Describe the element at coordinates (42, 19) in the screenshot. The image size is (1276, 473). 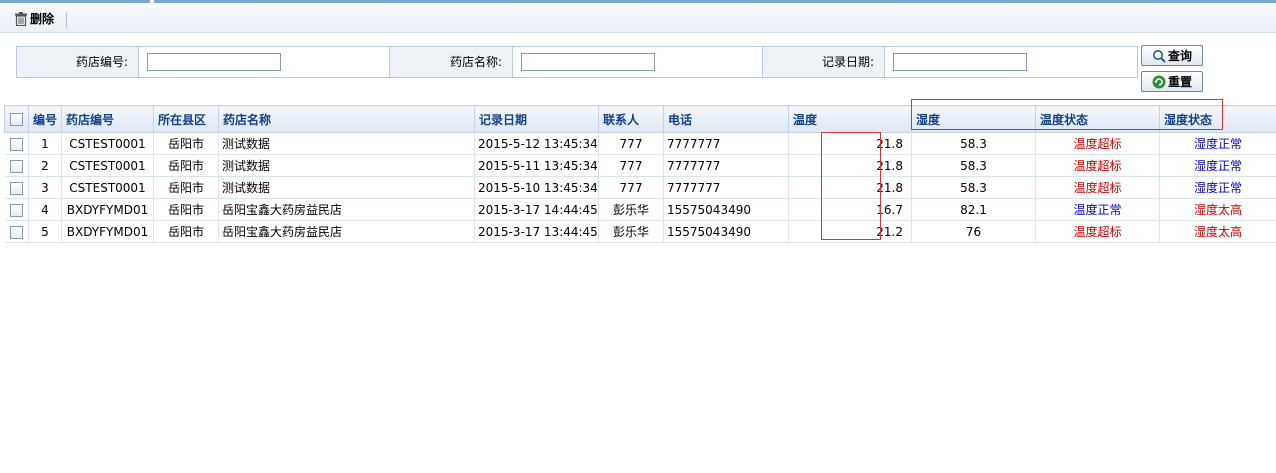
I see `delete-label: 删除` at that location.